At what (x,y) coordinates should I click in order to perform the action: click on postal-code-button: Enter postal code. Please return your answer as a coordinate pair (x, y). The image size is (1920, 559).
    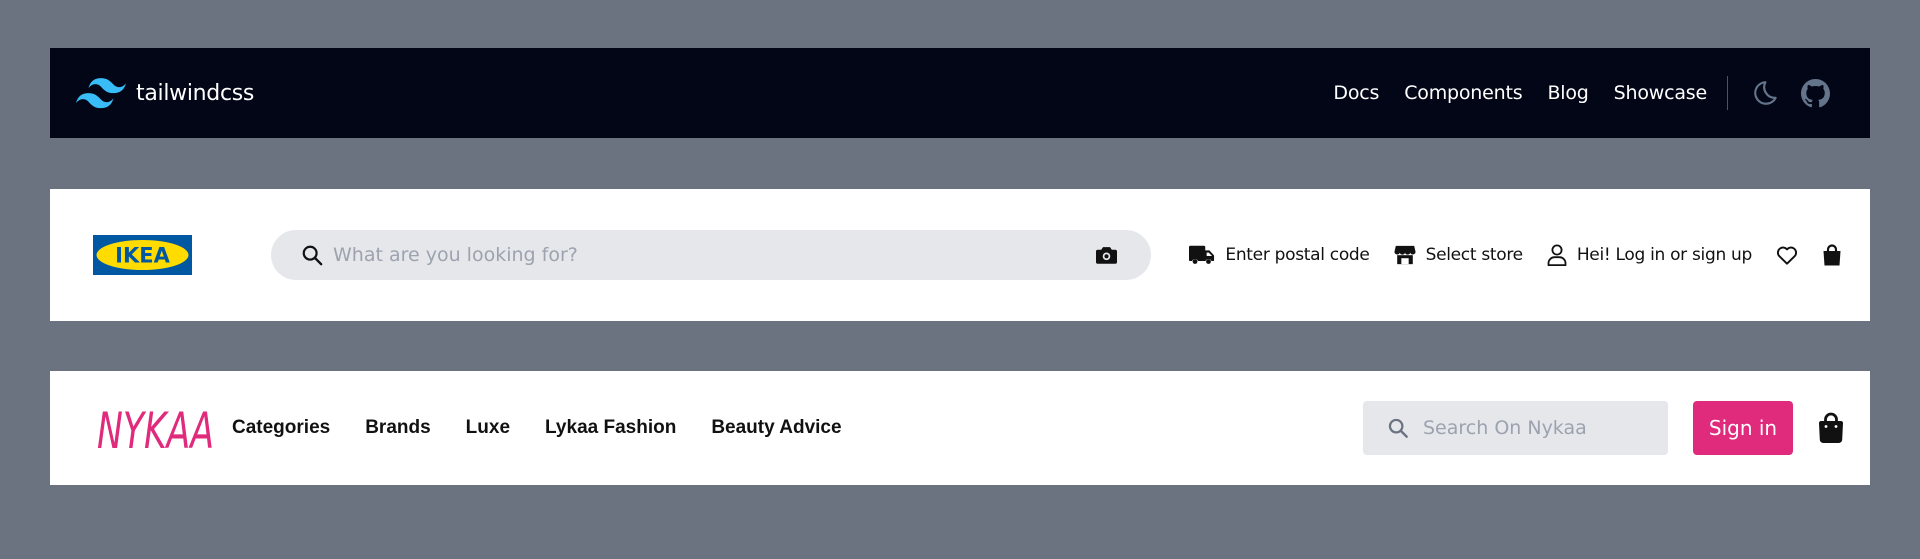
    Looking at the image, I should click on (1279, 255).